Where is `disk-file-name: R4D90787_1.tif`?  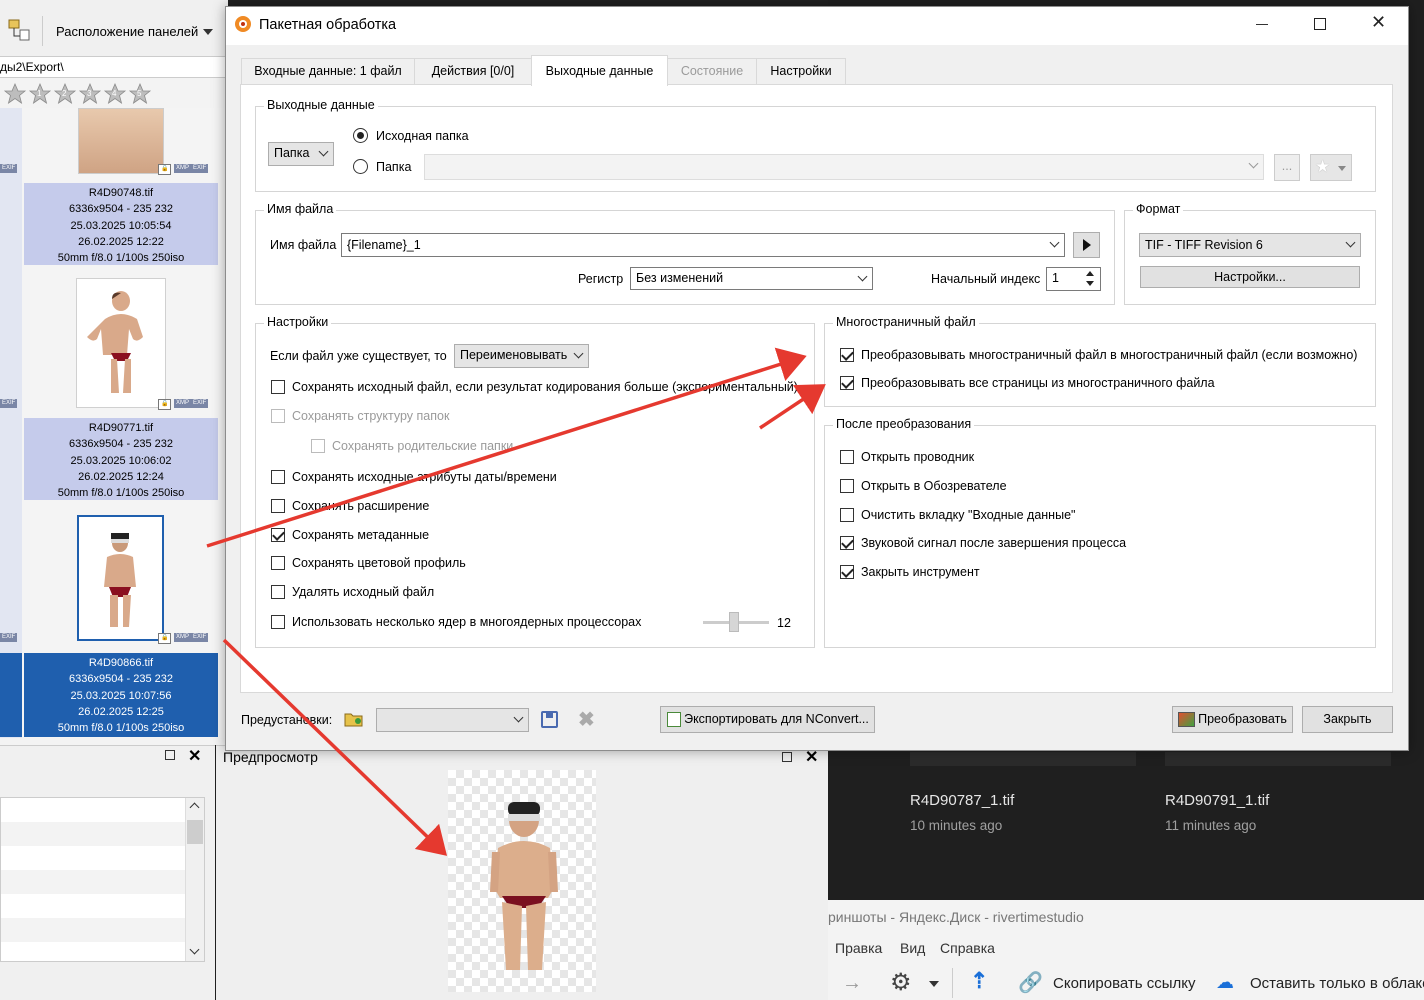 disk-file-name: R4D90787_1.tif is located at coordinates (962, 800).